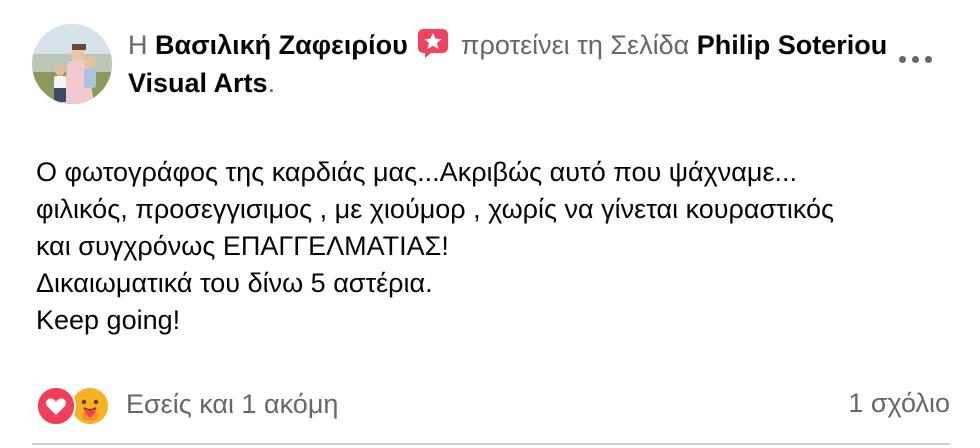  What do you see at coordinates (56, 406) in the screenshot?
I see `love-icon` at bounding box center [56, 406].